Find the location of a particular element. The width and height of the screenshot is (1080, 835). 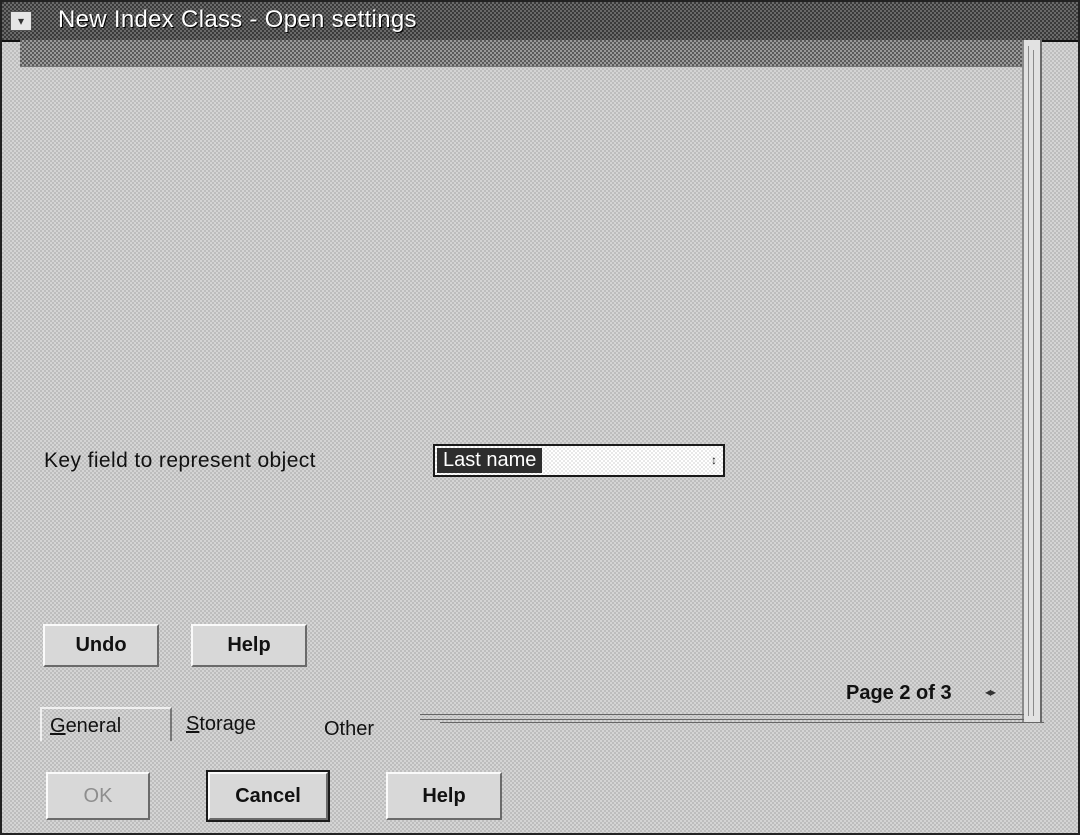

system-menu-icon: ▾ is located at coordinates (21, 21).